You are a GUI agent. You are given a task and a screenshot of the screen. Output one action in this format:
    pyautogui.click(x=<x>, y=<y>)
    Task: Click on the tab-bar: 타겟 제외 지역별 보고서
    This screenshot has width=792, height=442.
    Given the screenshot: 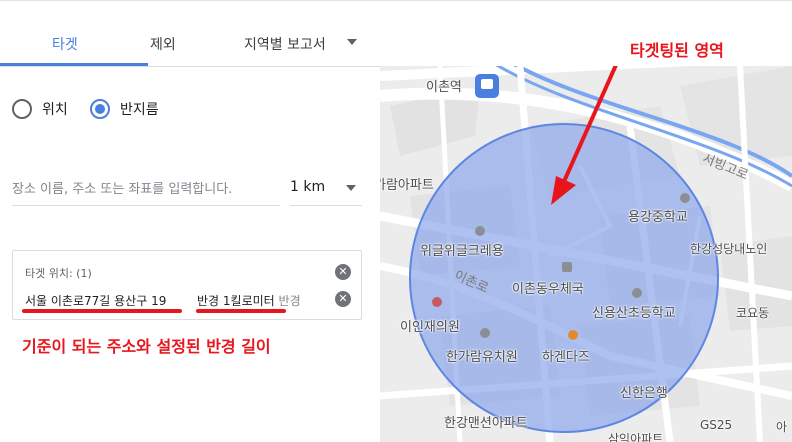 What is the action you would take?
    pyautogui.click(x=190, y=33)
    